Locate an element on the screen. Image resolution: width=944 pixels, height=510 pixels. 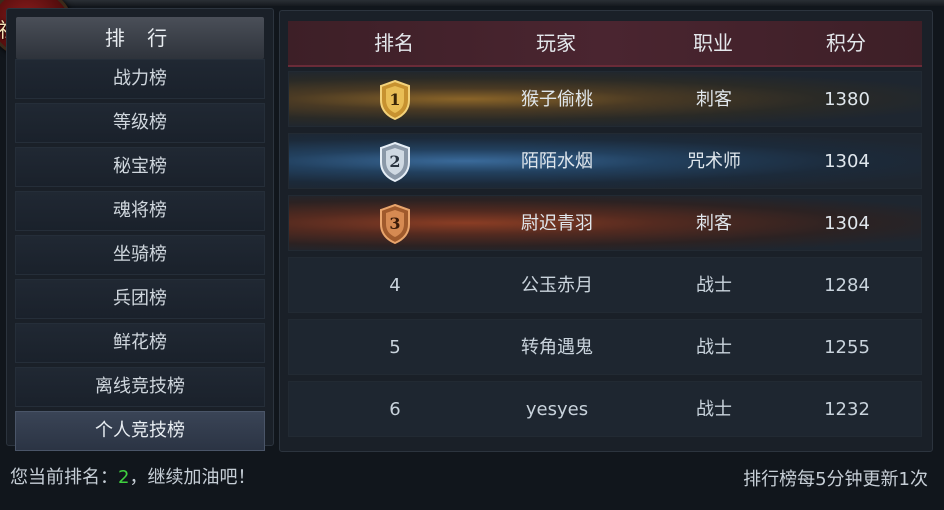
leaderboard-row: 1 猴子偷桃 刺客 1380 is located at coordinates (605, 99).